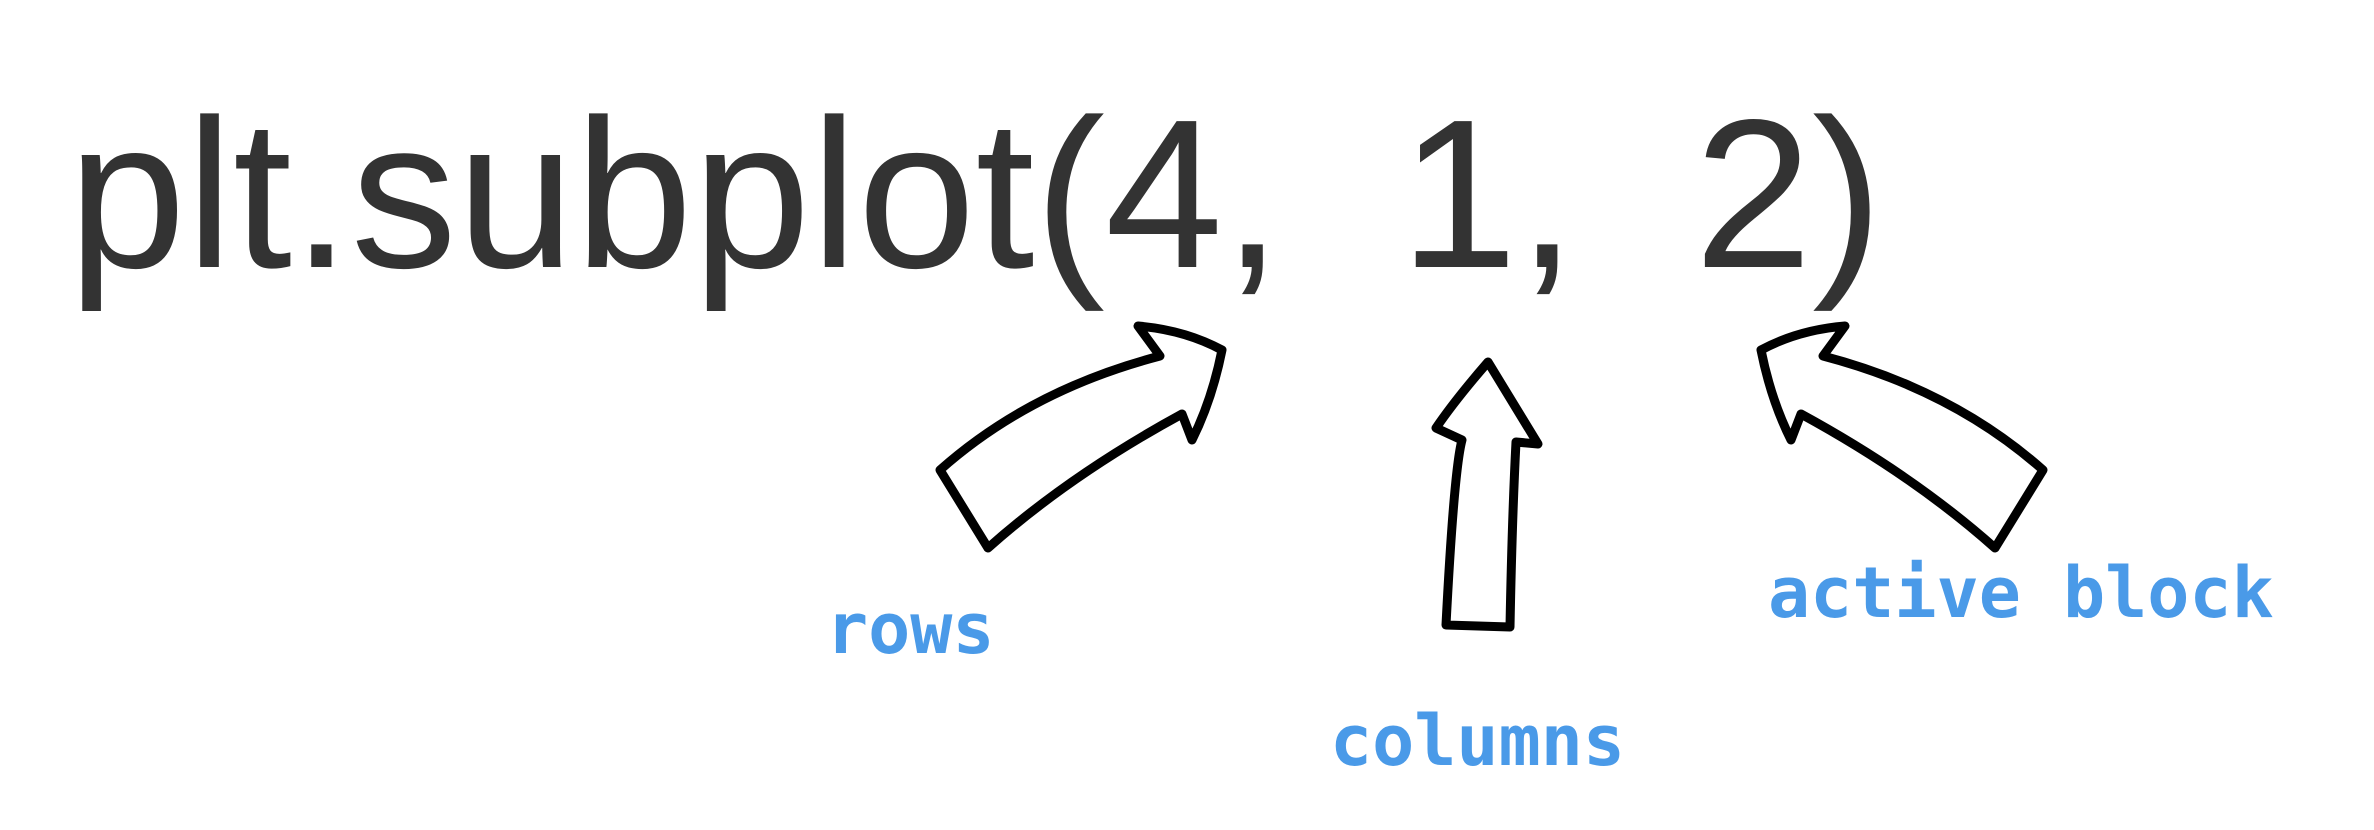 This screenshot has height=830, width=2374. I want to click on rows-label: rows, so click(910, 629).